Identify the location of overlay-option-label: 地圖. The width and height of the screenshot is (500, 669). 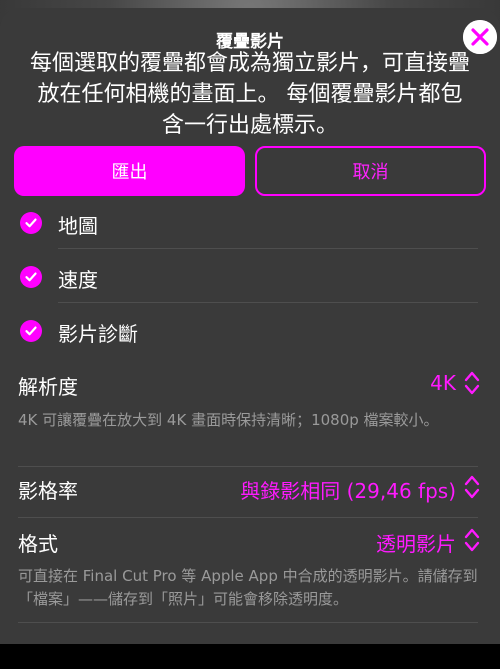
(78, 226).